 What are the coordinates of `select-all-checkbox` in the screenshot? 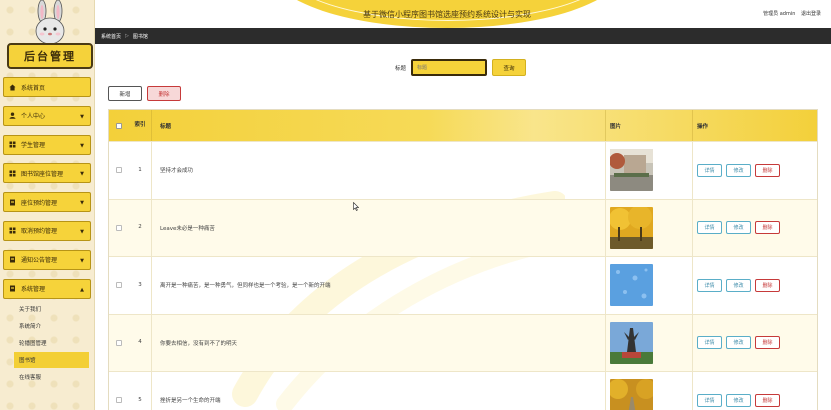 It's located at (119, 125).